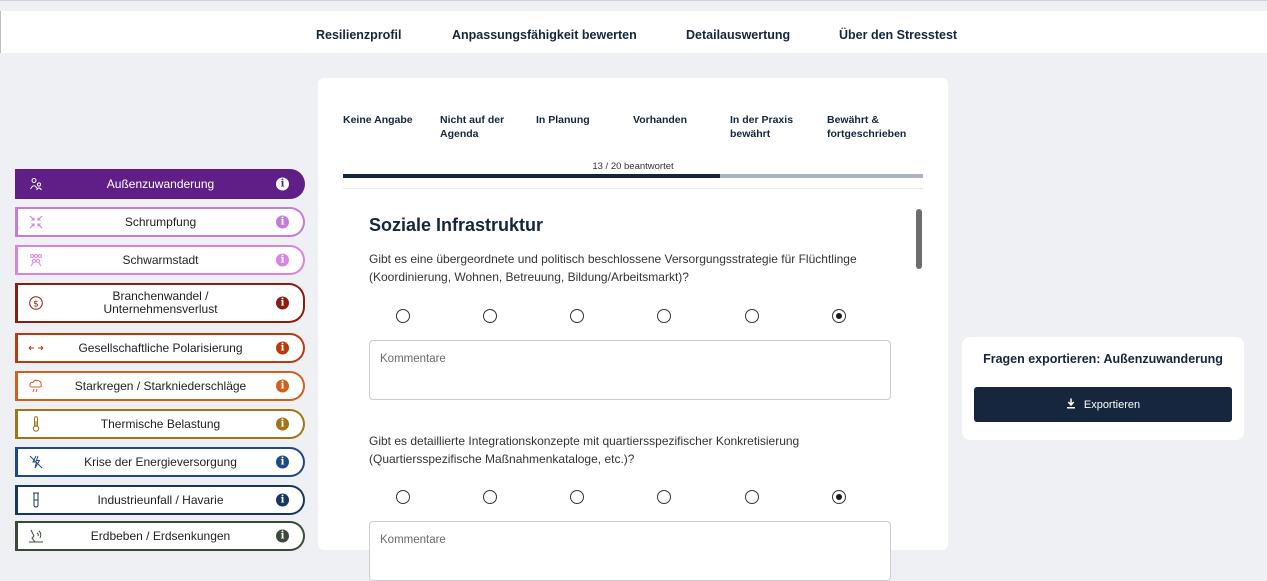 The width and height of the screenshot is (1267, 581). I want to click on sidebar-item-starkregen: Starkregen / Starkniederschläge i, so click(160, 386).